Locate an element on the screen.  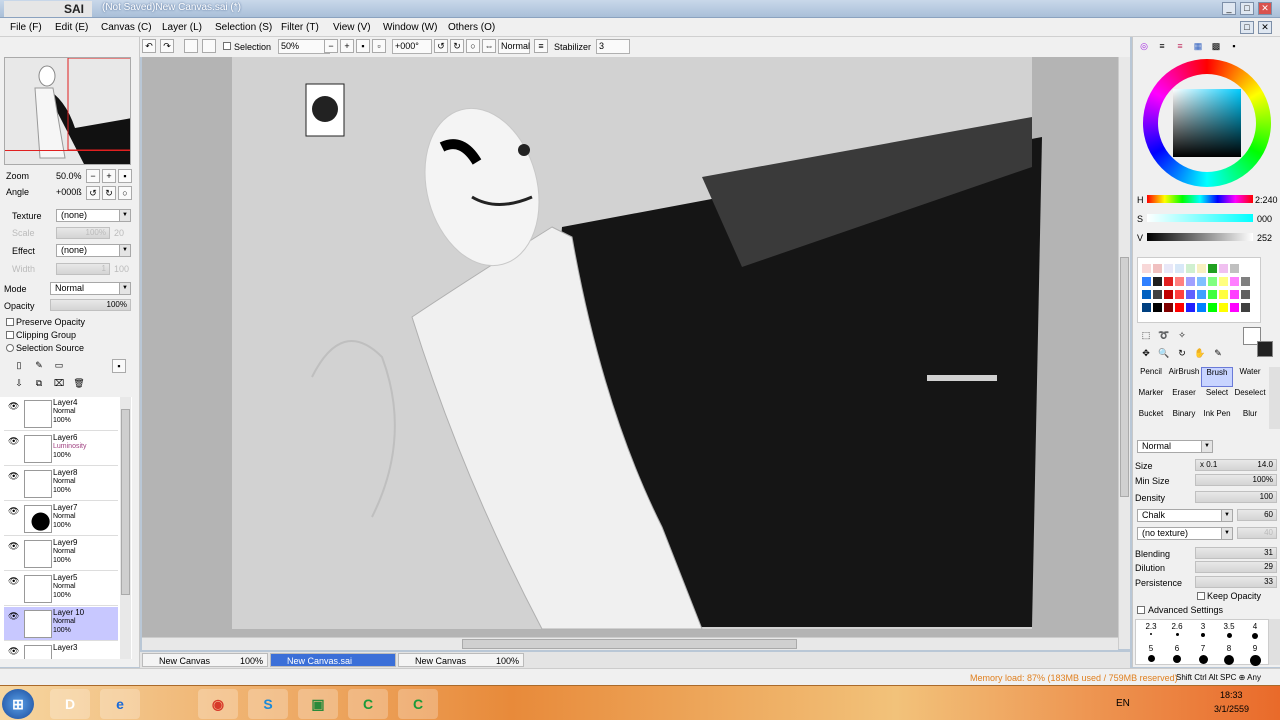
stabilizer-dropdown: 3 is located at coordinates (613, 46).